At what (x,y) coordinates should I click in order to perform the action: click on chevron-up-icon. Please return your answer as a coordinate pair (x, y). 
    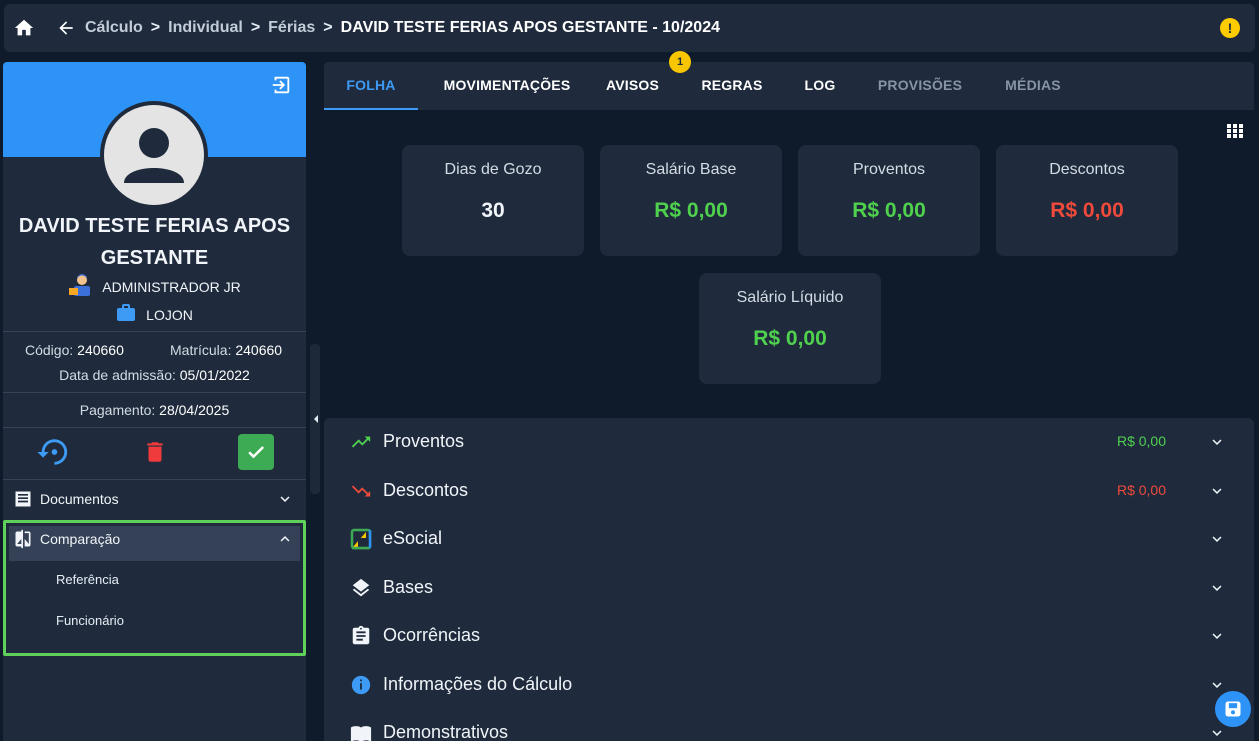
    Looking at the image, I should click on (285, 539).